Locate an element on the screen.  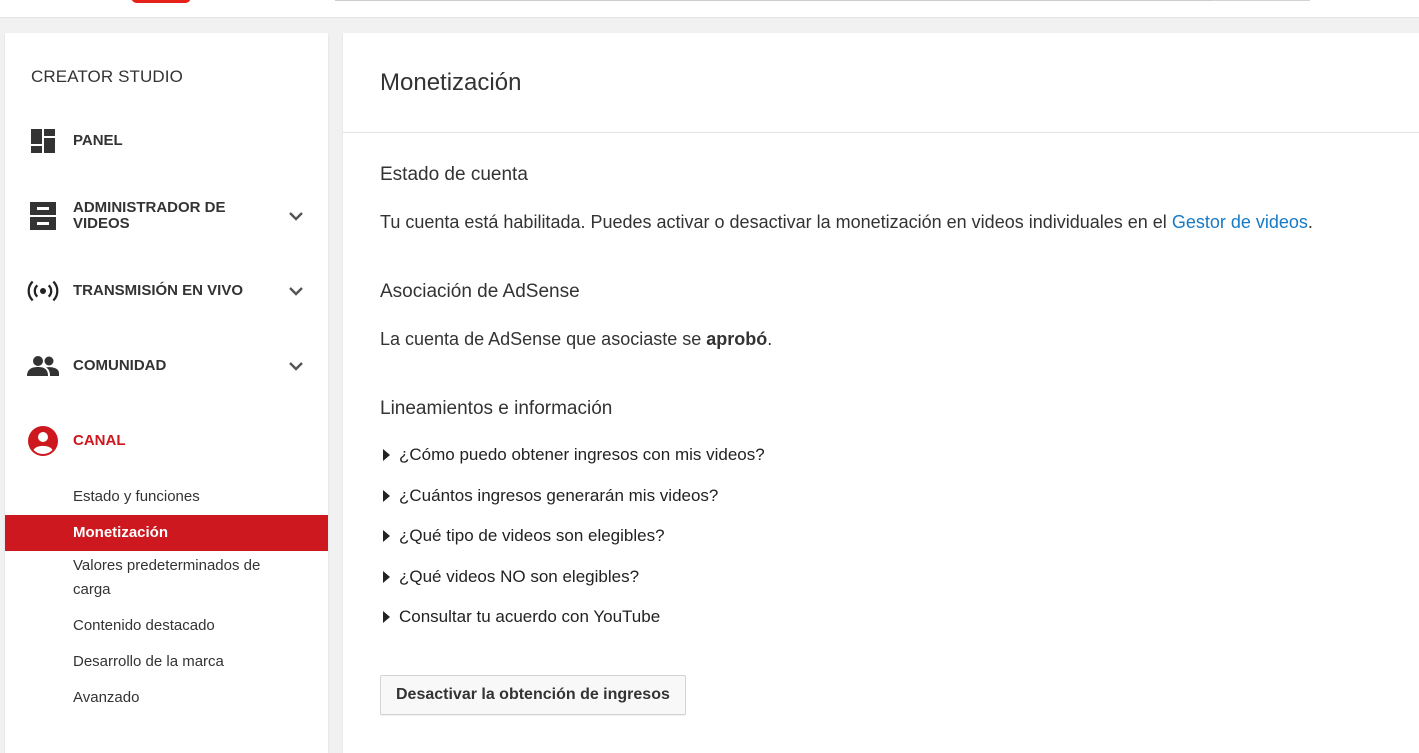
sidebar-item-label: TRANSMISIÓN EN VIVO is located at coordinates (158, 290).